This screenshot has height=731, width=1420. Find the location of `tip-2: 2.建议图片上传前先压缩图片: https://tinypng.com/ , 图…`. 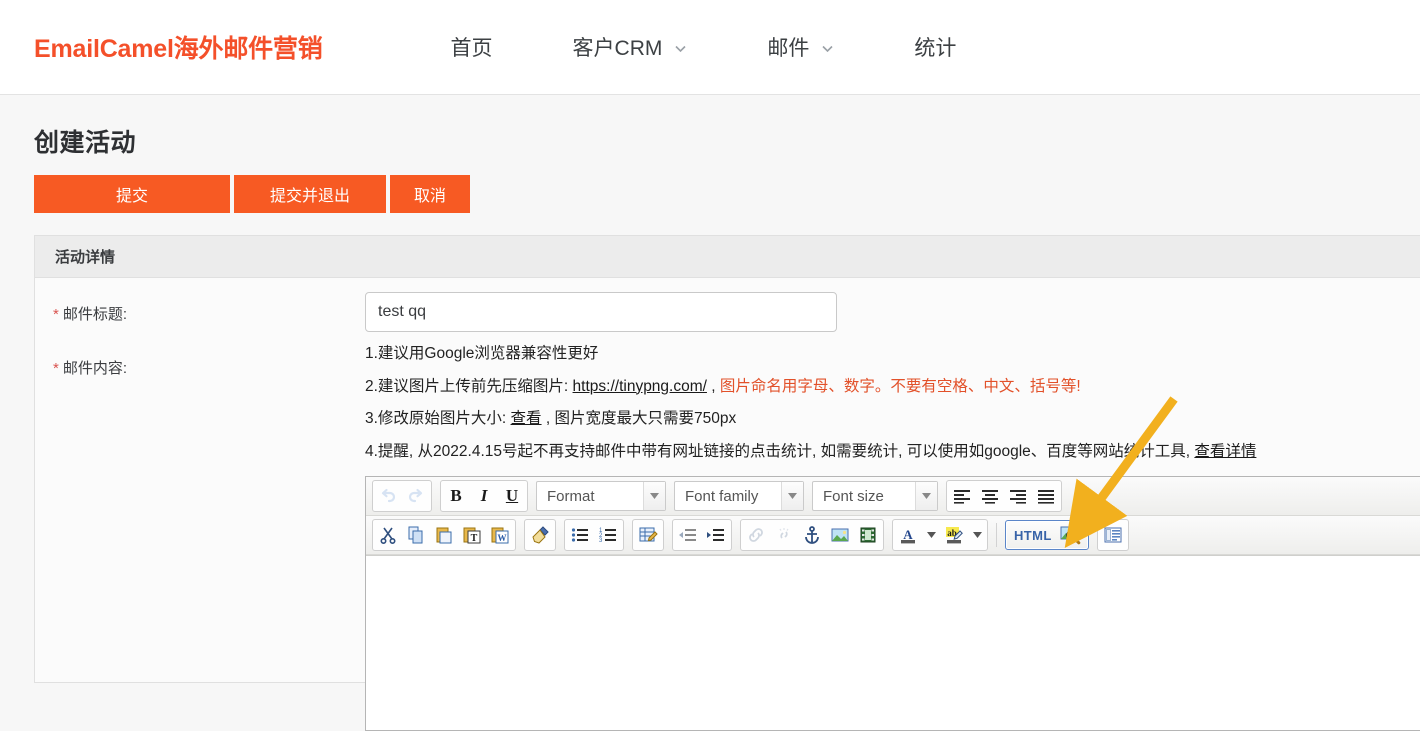

tip-2: 2.建议图片上传前先压缩图片: https://tinypng.com/ , 图… is located at coordinates (892, 386).